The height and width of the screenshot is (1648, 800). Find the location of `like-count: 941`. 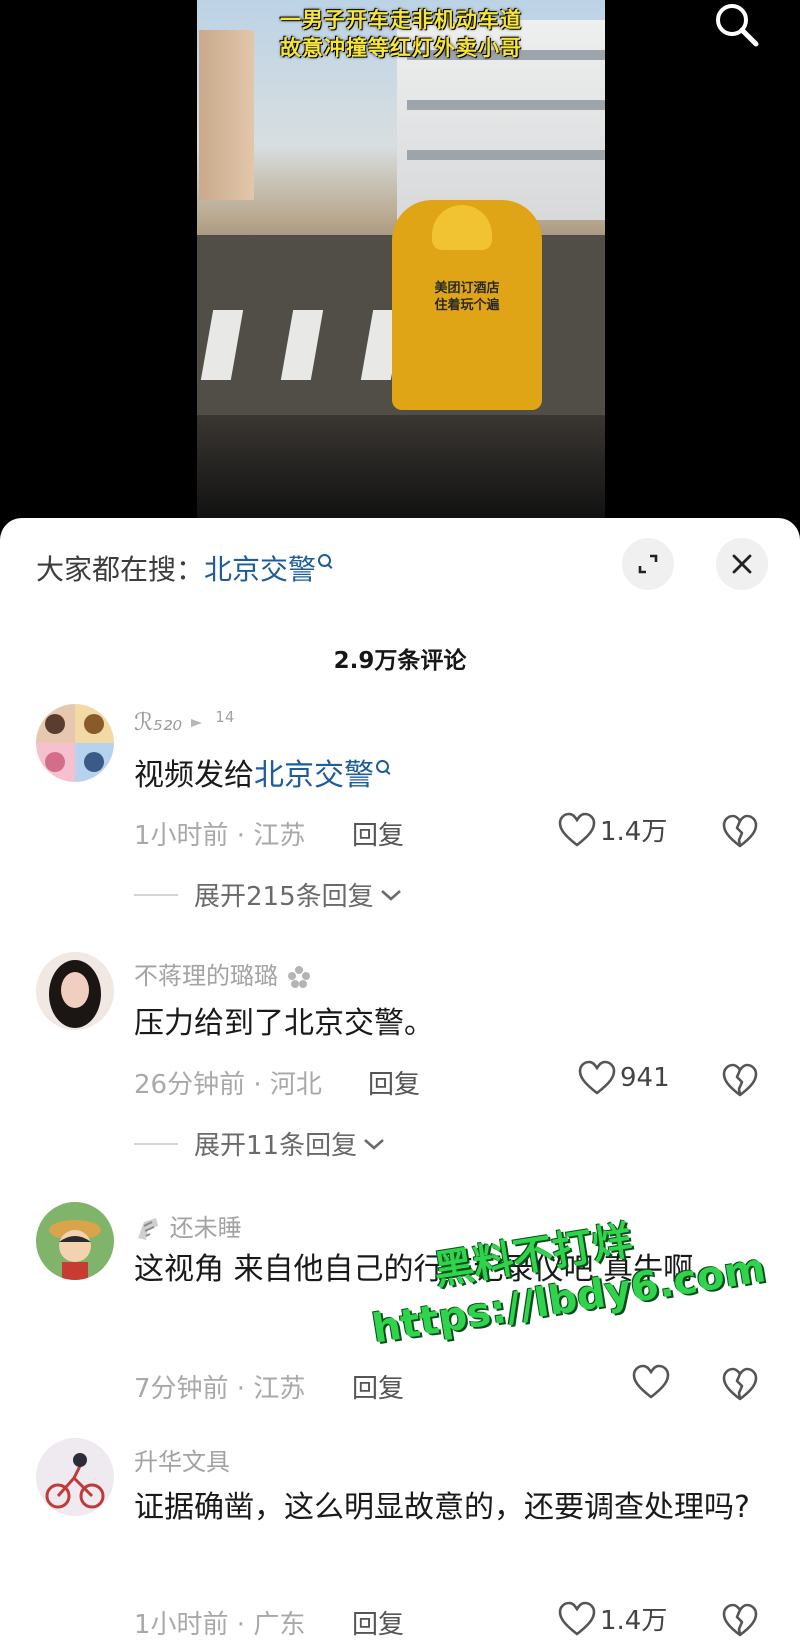

like-count: 941 is located at coordinates (645, 1078).